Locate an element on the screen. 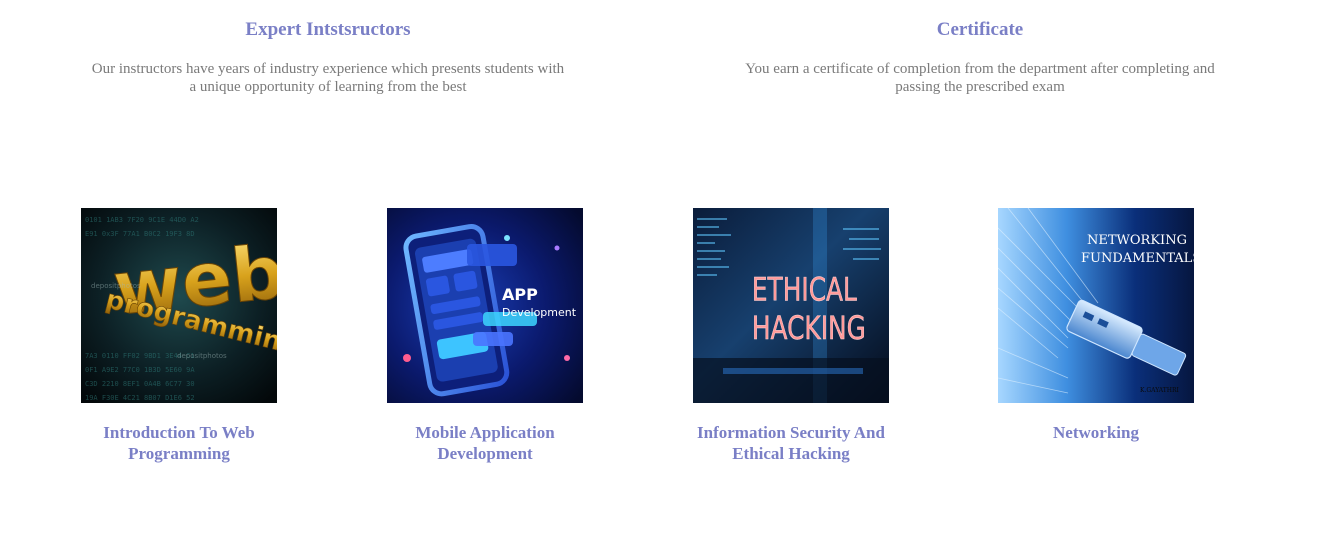  course-title: Networking is located at coordinates (1096, 432).